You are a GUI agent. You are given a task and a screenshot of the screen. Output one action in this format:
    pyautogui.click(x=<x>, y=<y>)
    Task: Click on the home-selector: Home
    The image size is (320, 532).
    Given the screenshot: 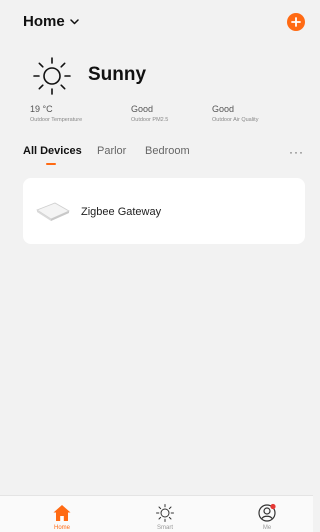 What is the action you would take?
    pyautogui.click(x=51, y=21)
    